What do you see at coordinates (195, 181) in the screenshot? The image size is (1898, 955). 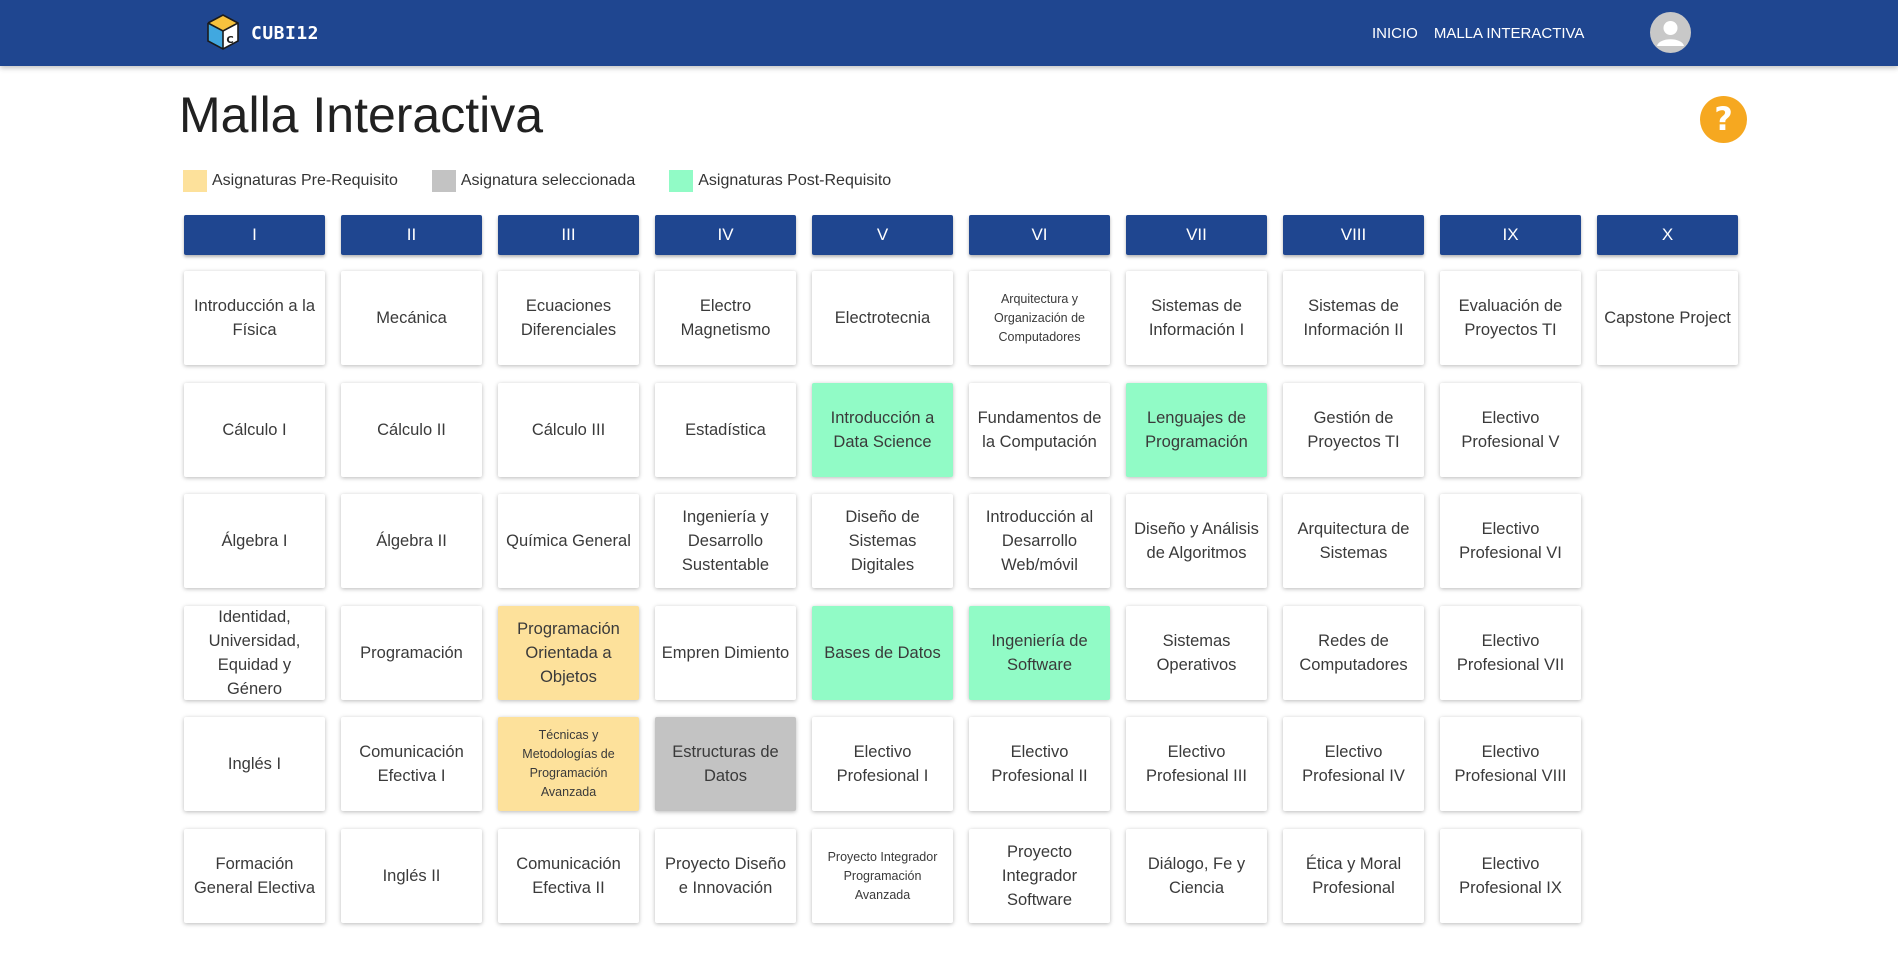 I see `legend-swatch-pre` at bounding box center [195, 181].